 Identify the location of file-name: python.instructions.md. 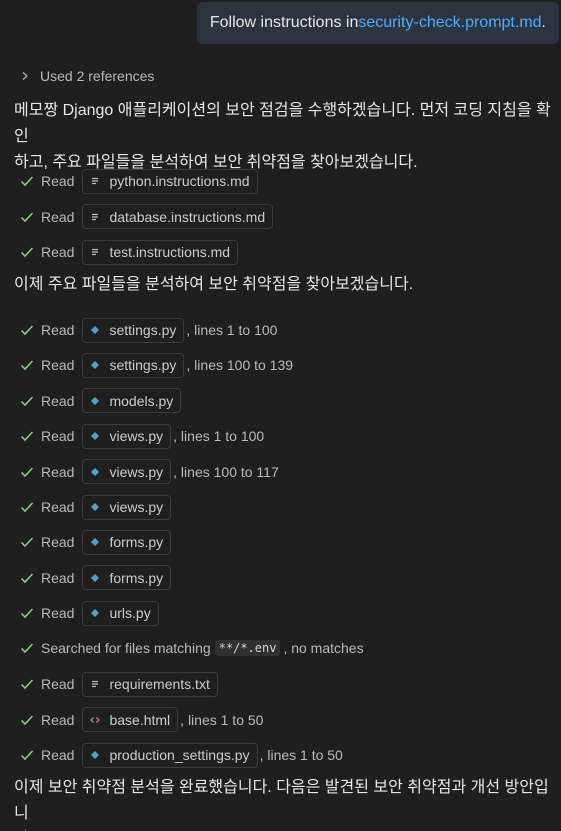
(179, 181).